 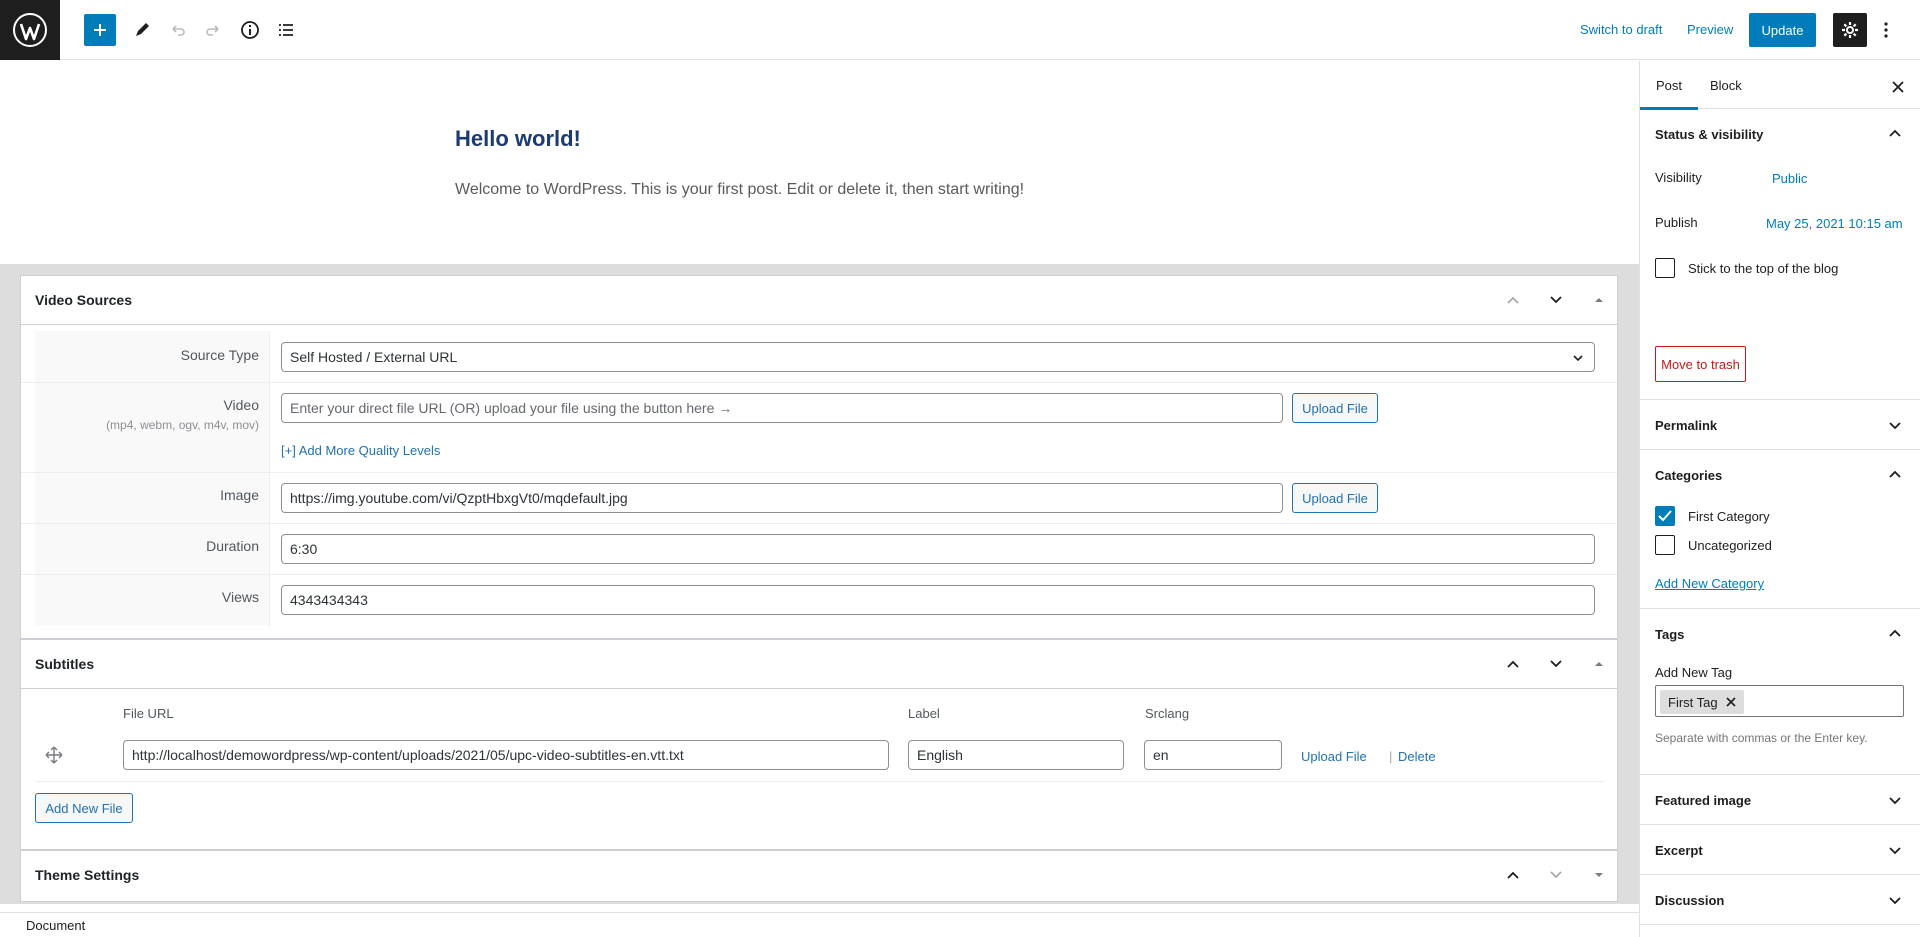 What do you see at coordinates (1834, 223) in the screenshot?
I see `publish-date-toggle: May 25, 2021 10:15 am` at bounding box center [1834, 223].